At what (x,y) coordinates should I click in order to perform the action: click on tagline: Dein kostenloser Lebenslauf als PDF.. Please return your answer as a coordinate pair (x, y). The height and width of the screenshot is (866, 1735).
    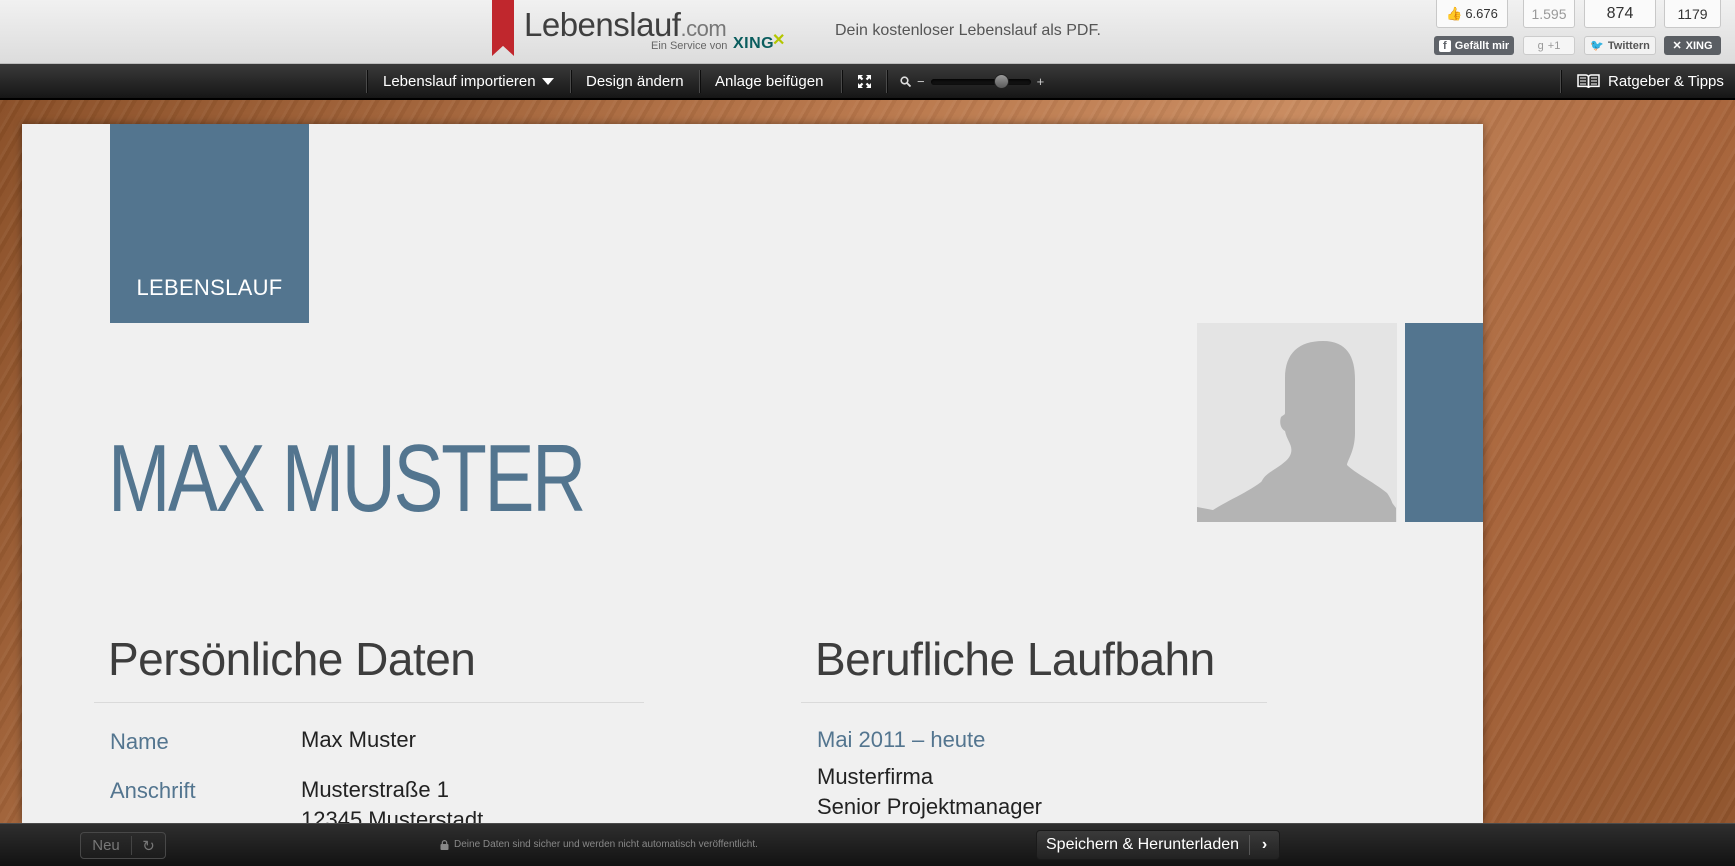
    Looking at the image, I should click on (968, 30).